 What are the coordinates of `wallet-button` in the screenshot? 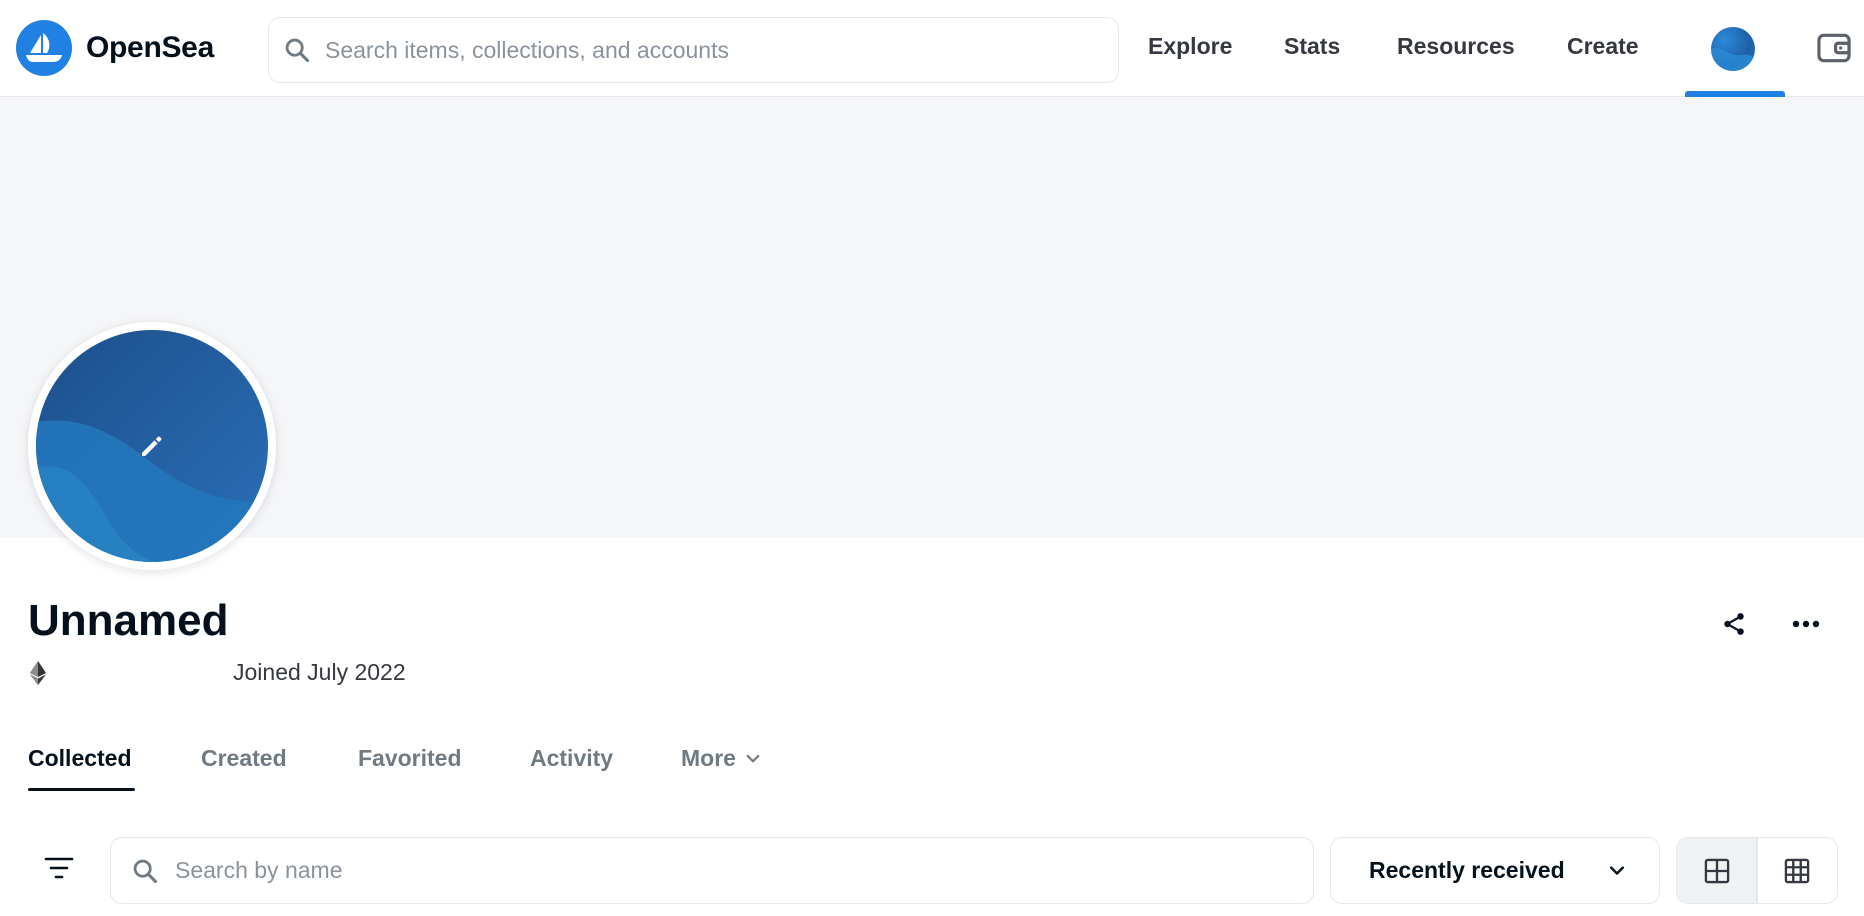 It's located at (1834, 50).